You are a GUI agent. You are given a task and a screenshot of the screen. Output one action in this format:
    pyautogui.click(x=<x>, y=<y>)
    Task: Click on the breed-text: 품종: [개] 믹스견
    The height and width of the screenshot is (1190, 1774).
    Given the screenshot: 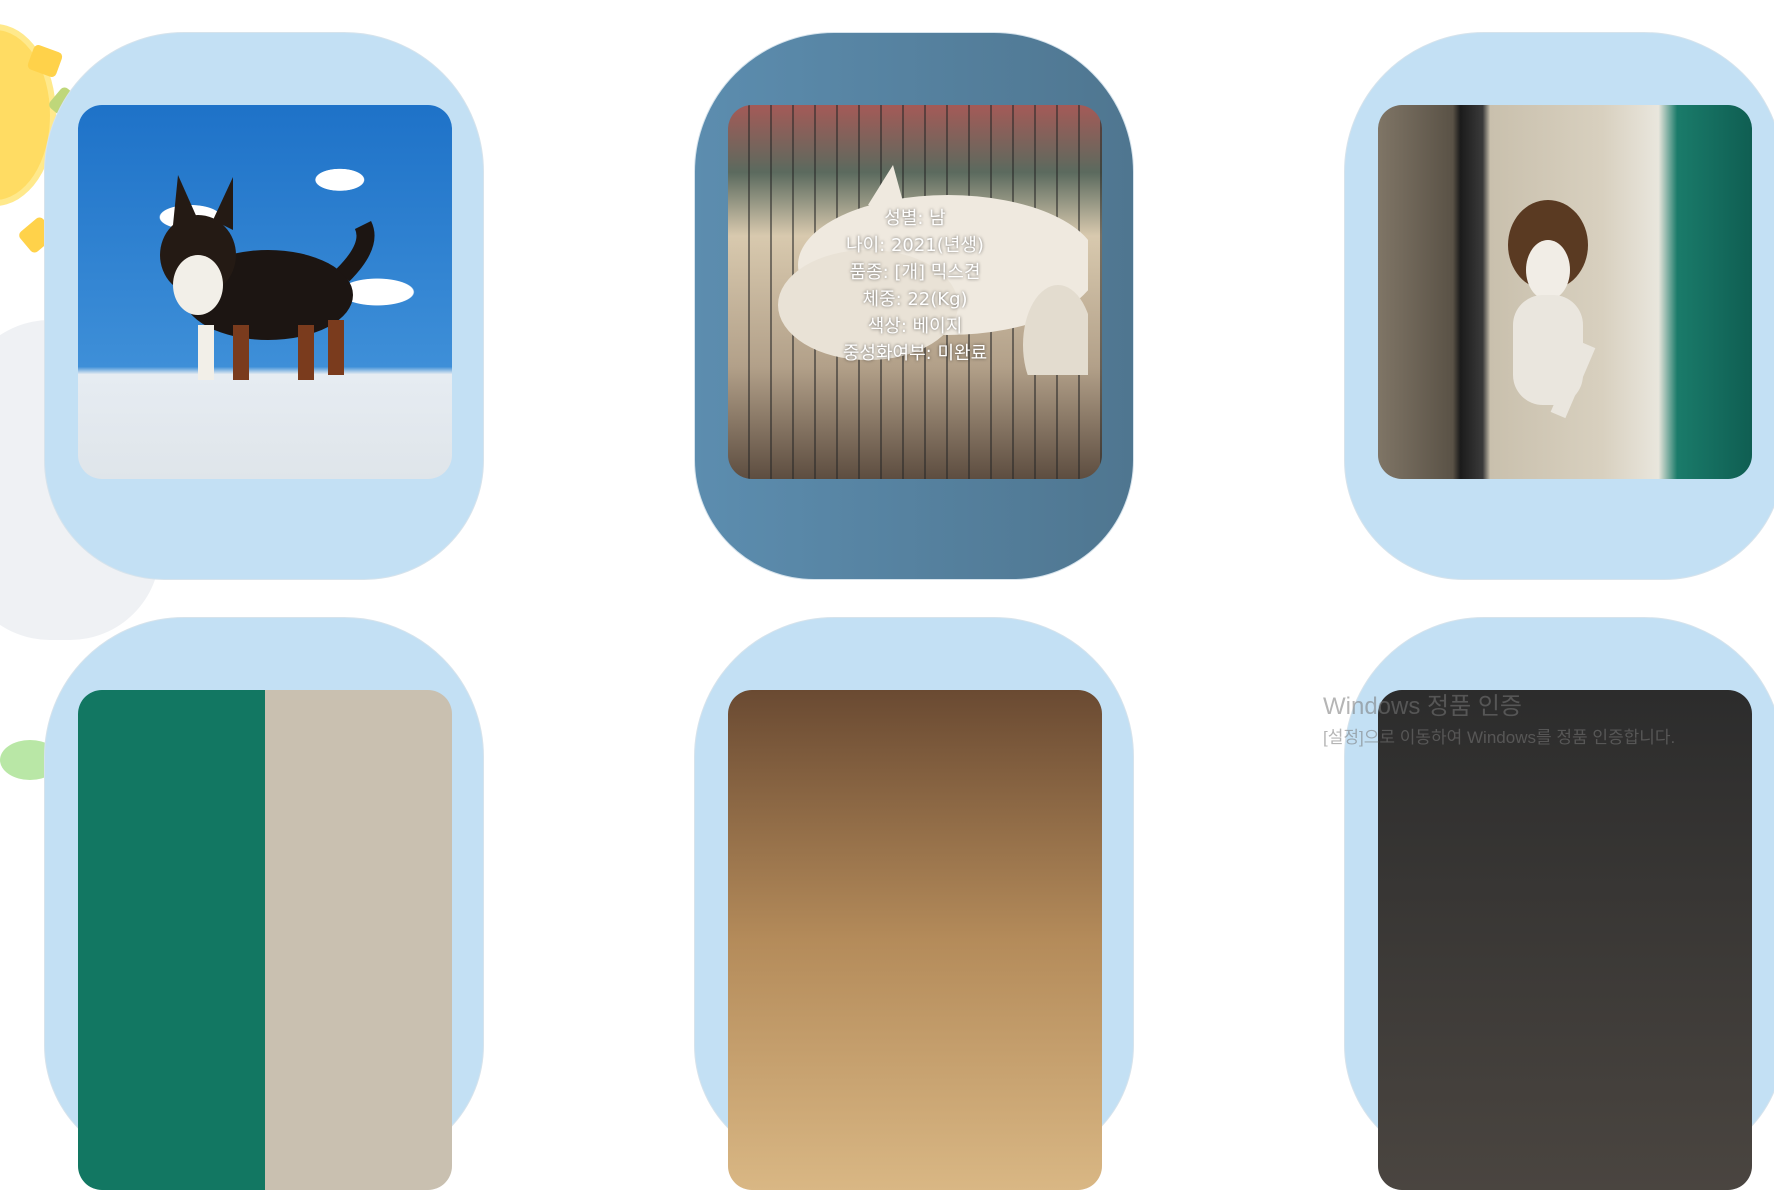 What is the action you would take?
    pyautogui.click(x=915, y=272)
    